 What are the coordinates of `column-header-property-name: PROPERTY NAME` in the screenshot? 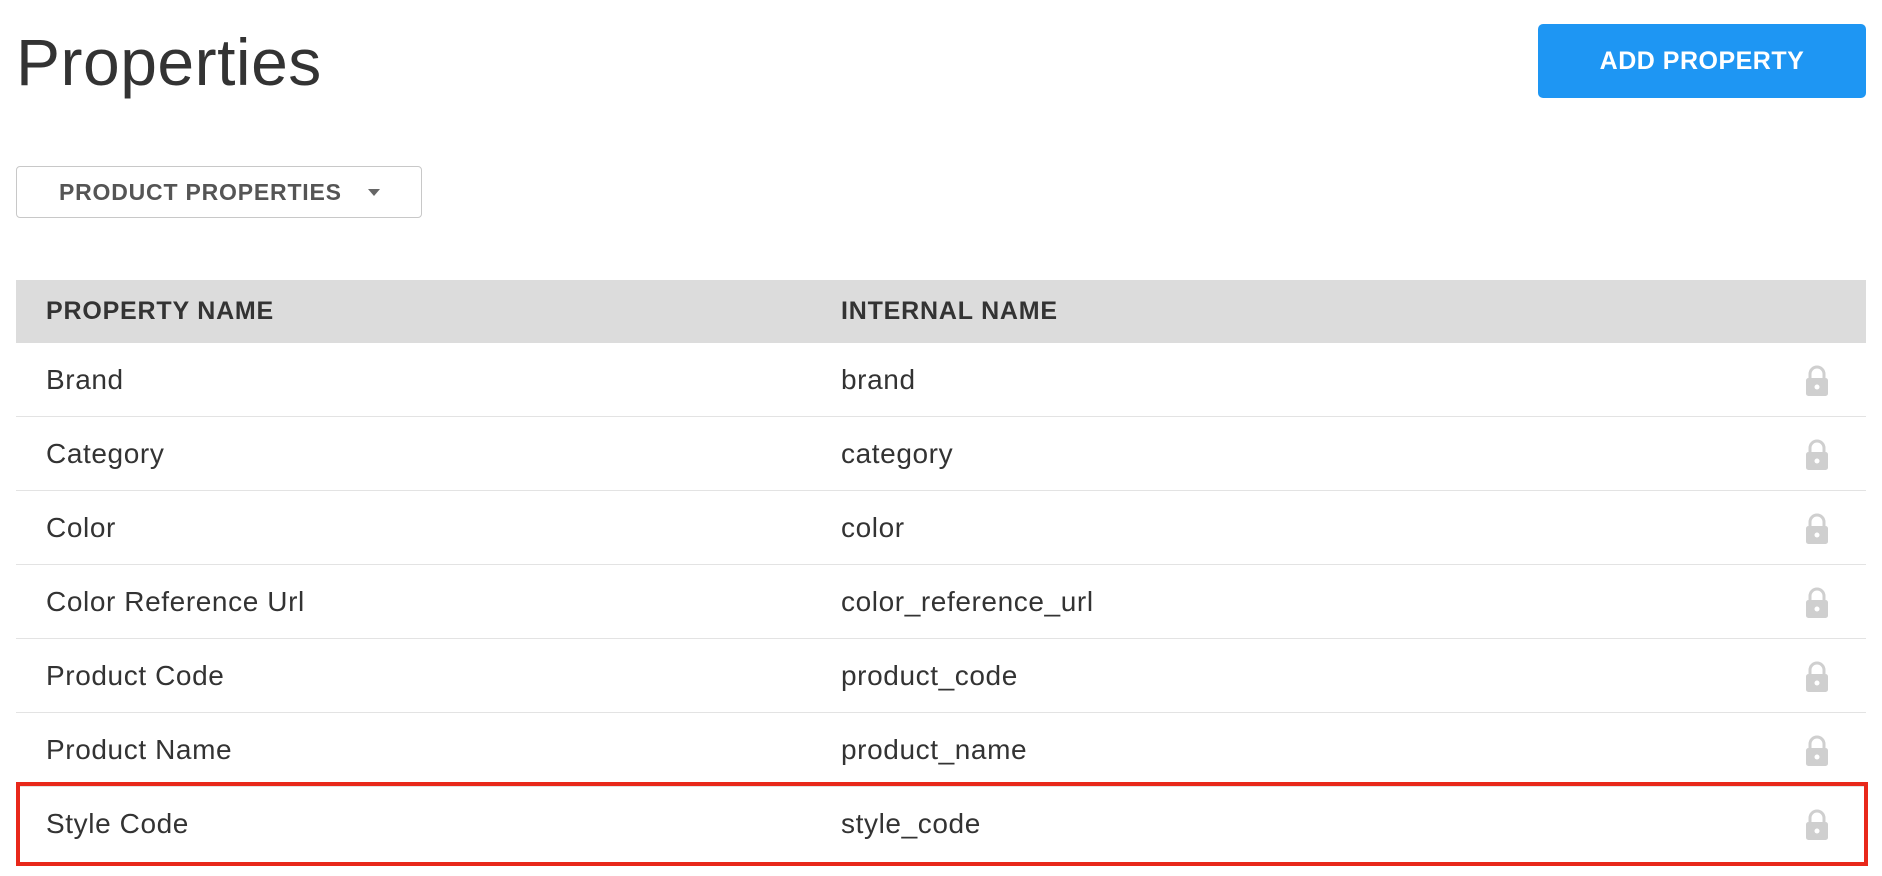 It's located at (160, 311).